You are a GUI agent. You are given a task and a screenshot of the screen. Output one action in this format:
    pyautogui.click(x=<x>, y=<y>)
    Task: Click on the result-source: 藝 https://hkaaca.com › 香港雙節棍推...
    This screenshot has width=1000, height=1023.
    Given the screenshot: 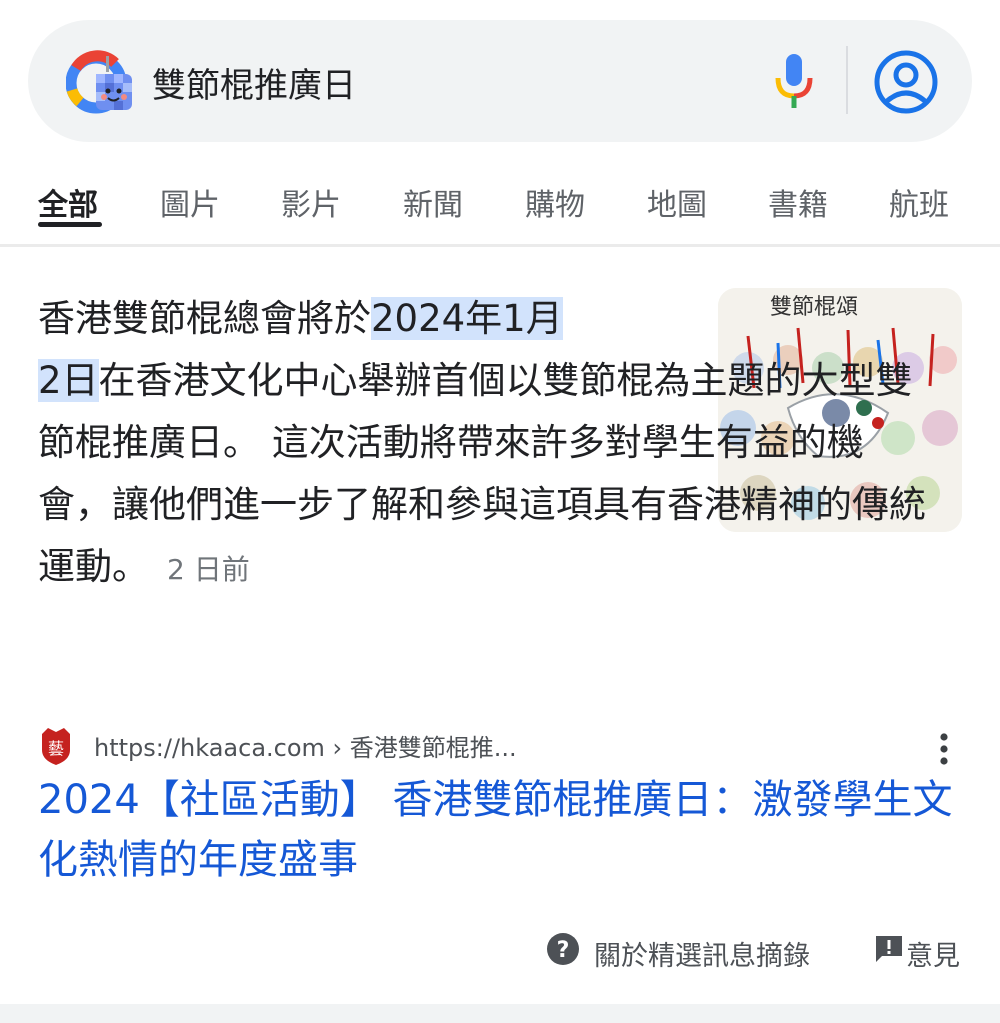 What is the action you would take?
    pyautogui.click(x=503, y=746)
    